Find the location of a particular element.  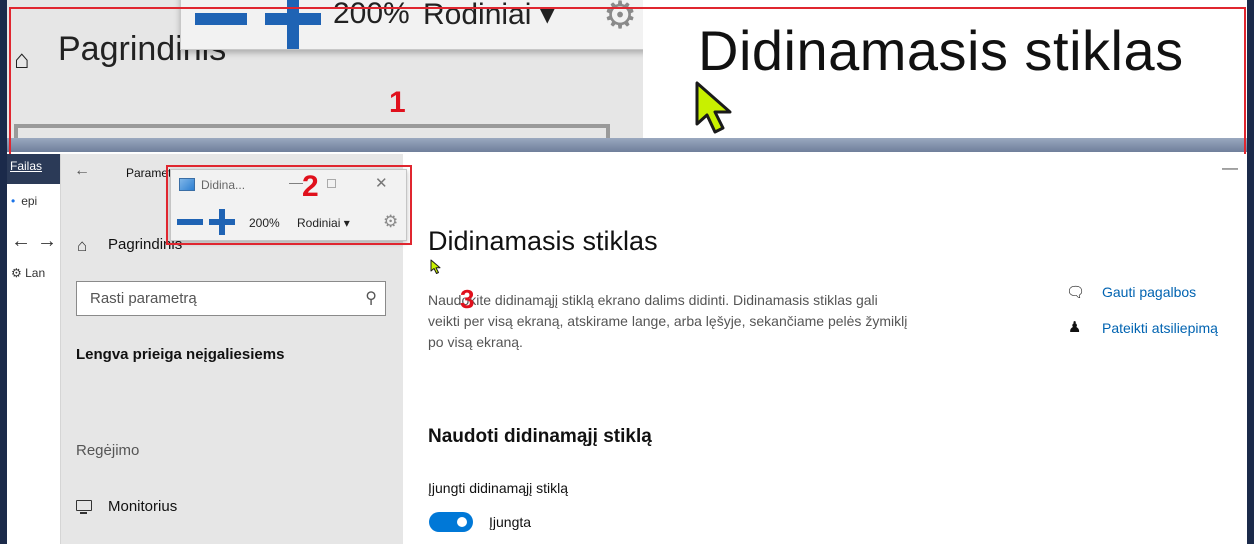

feedback-person-icon: ♟ is located at coordinates (1075, 327).